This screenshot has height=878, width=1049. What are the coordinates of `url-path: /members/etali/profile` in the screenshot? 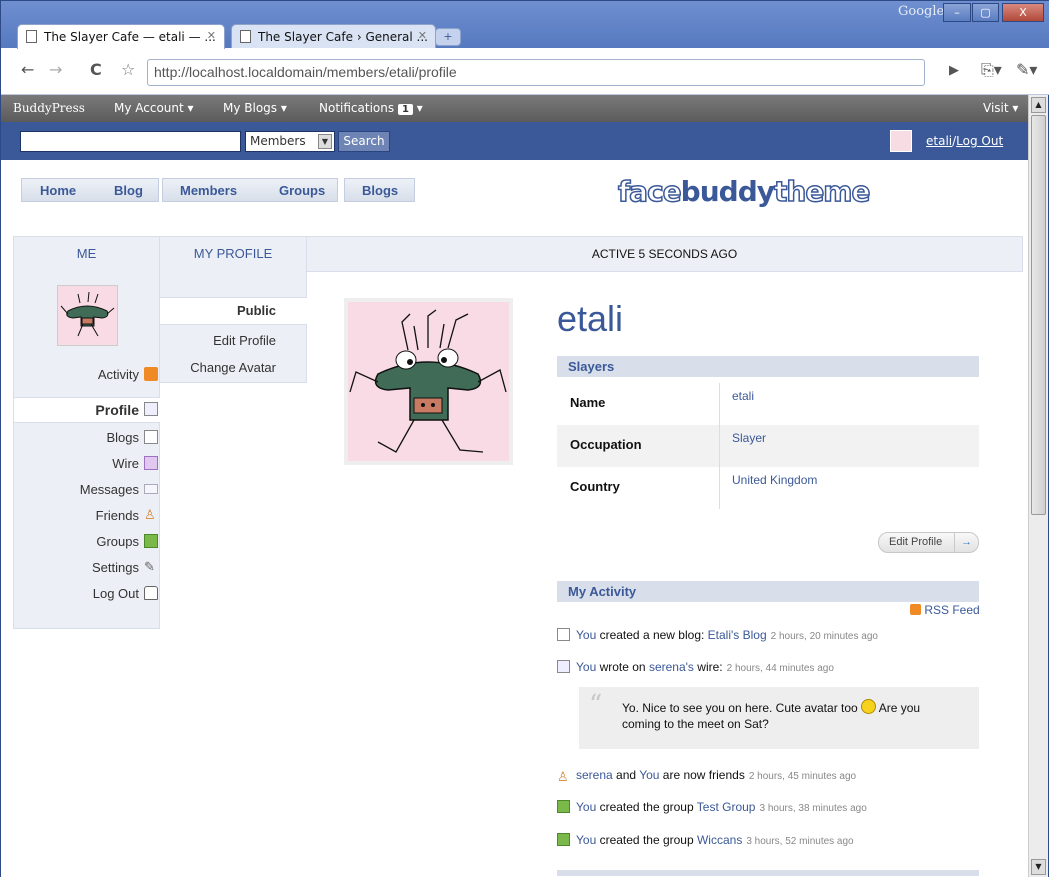 It's located at (389, 72).